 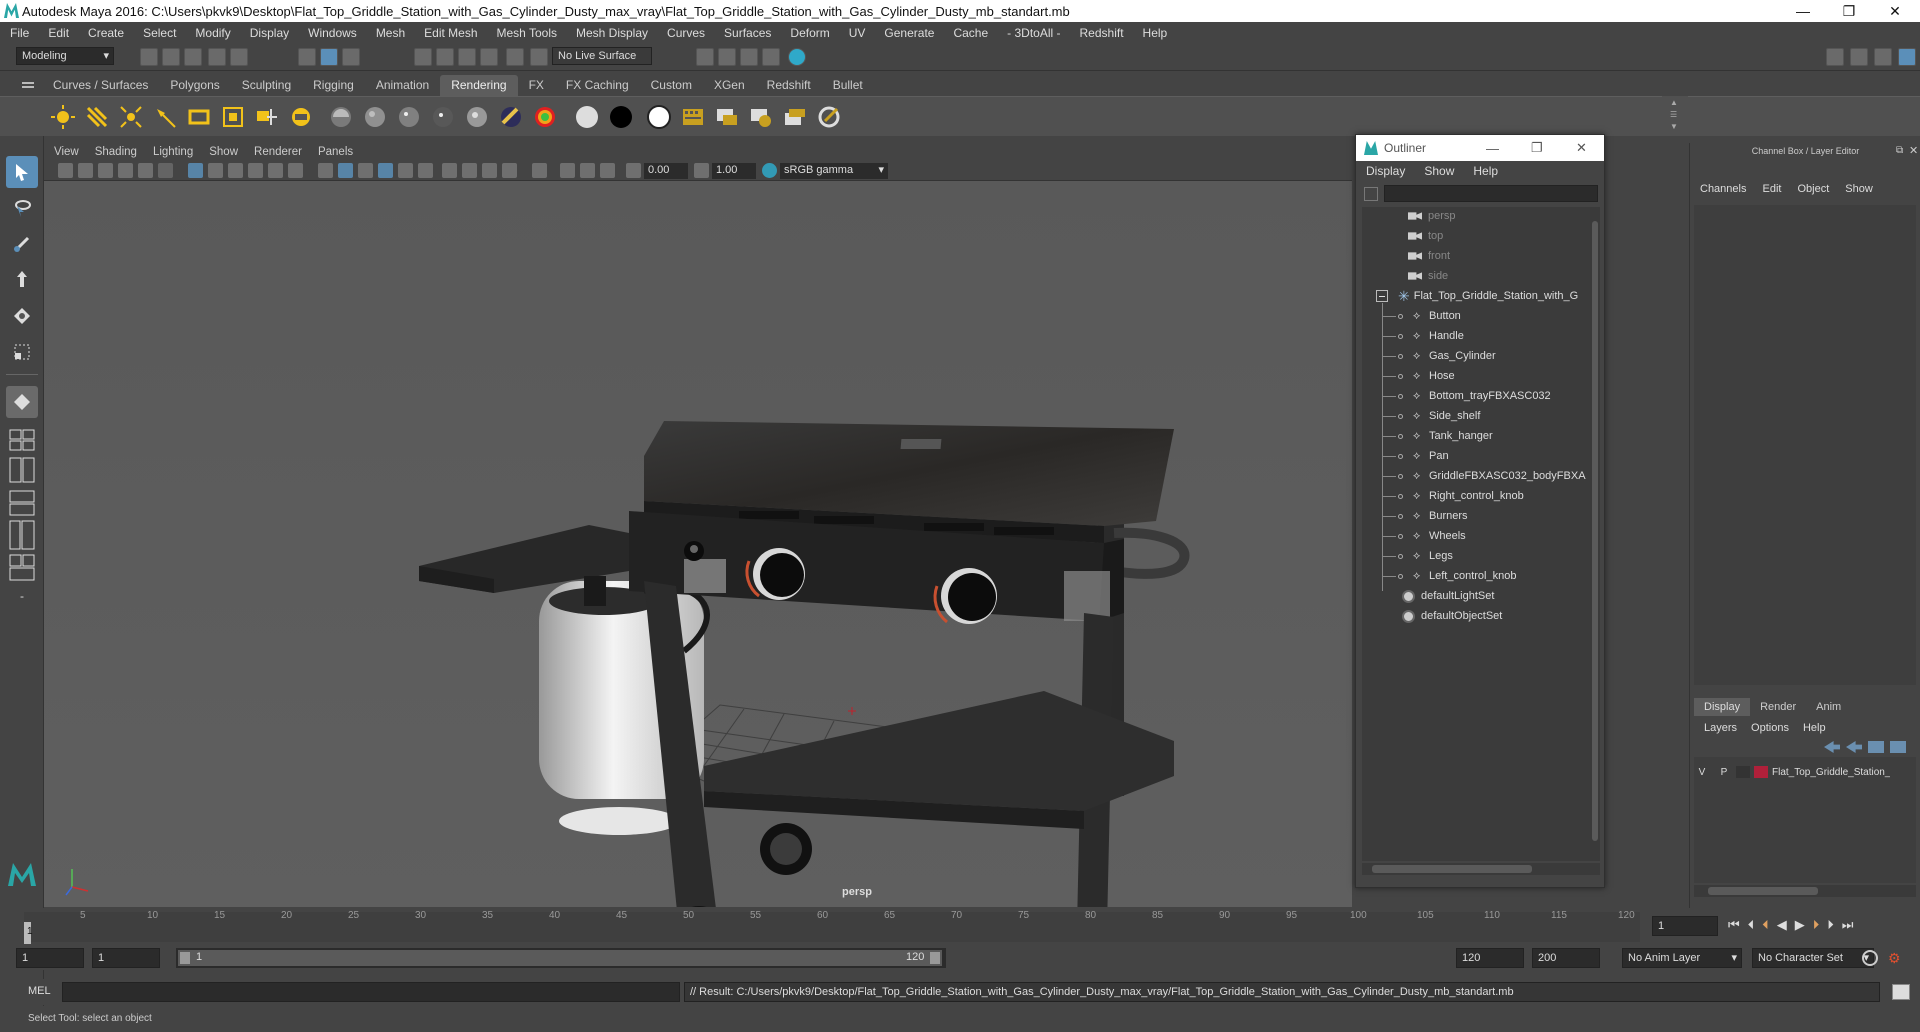 I want to click on collapse-icon, so click(x=1382, y=296).